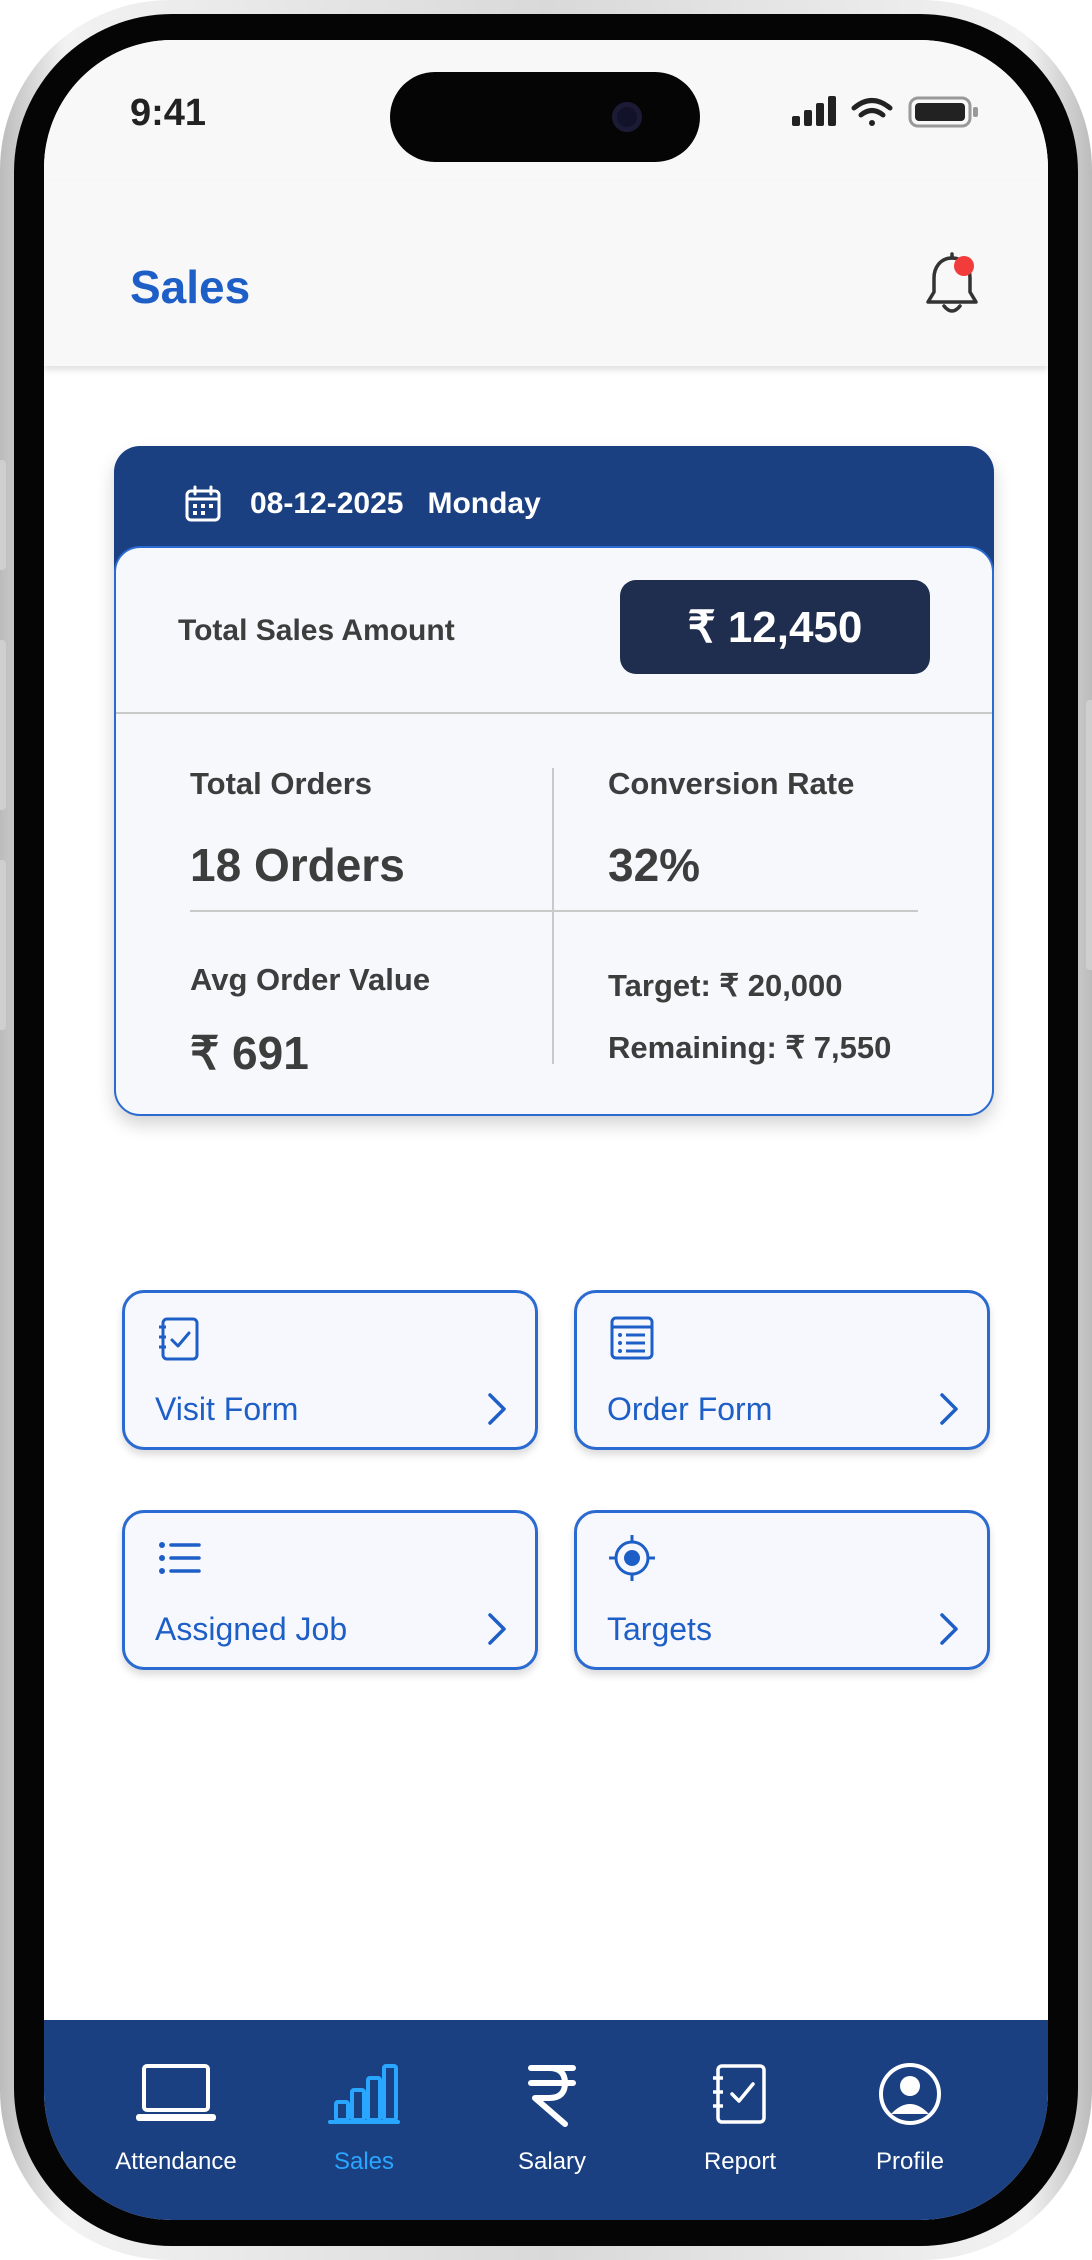 The height and width of the screenshot is (2260, 1092). I want to click on total-orders-value: 18 Orders, so click(297, 865).